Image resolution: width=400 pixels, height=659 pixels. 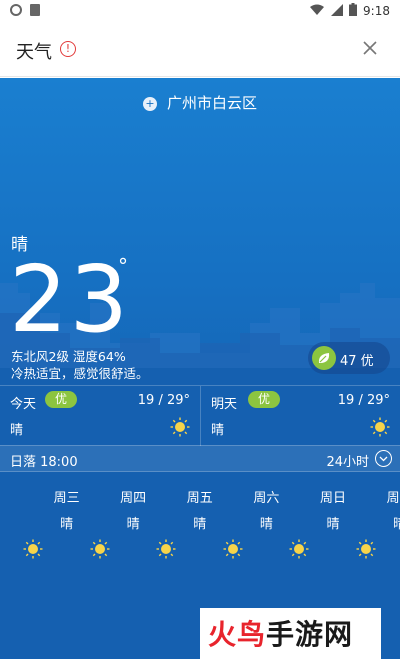 What do you see at coordinates (66, 498) in the screenshot?
I see `forecast-day-name: 周三` at bounding box center [66, 498].